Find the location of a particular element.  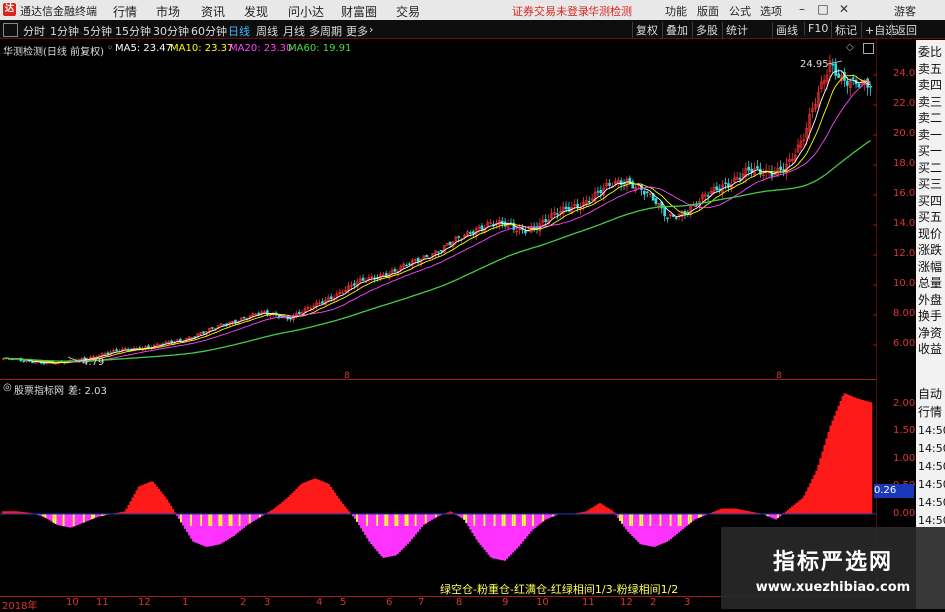

quote-nav-item: 卖三 is located at coordinates (931, 102).